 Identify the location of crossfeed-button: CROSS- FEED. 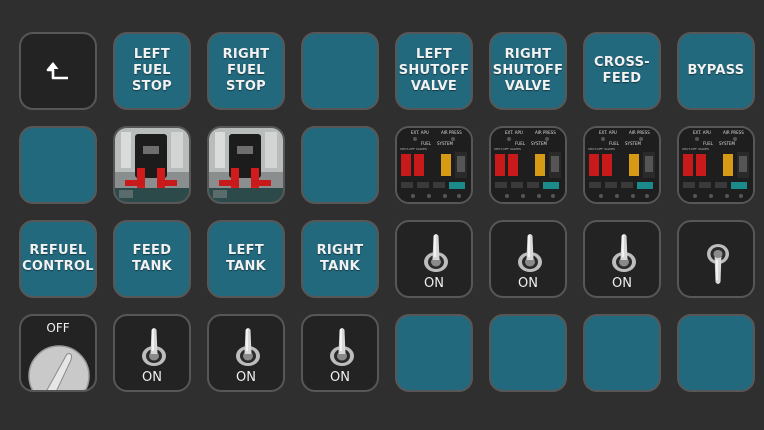
(622, 71).